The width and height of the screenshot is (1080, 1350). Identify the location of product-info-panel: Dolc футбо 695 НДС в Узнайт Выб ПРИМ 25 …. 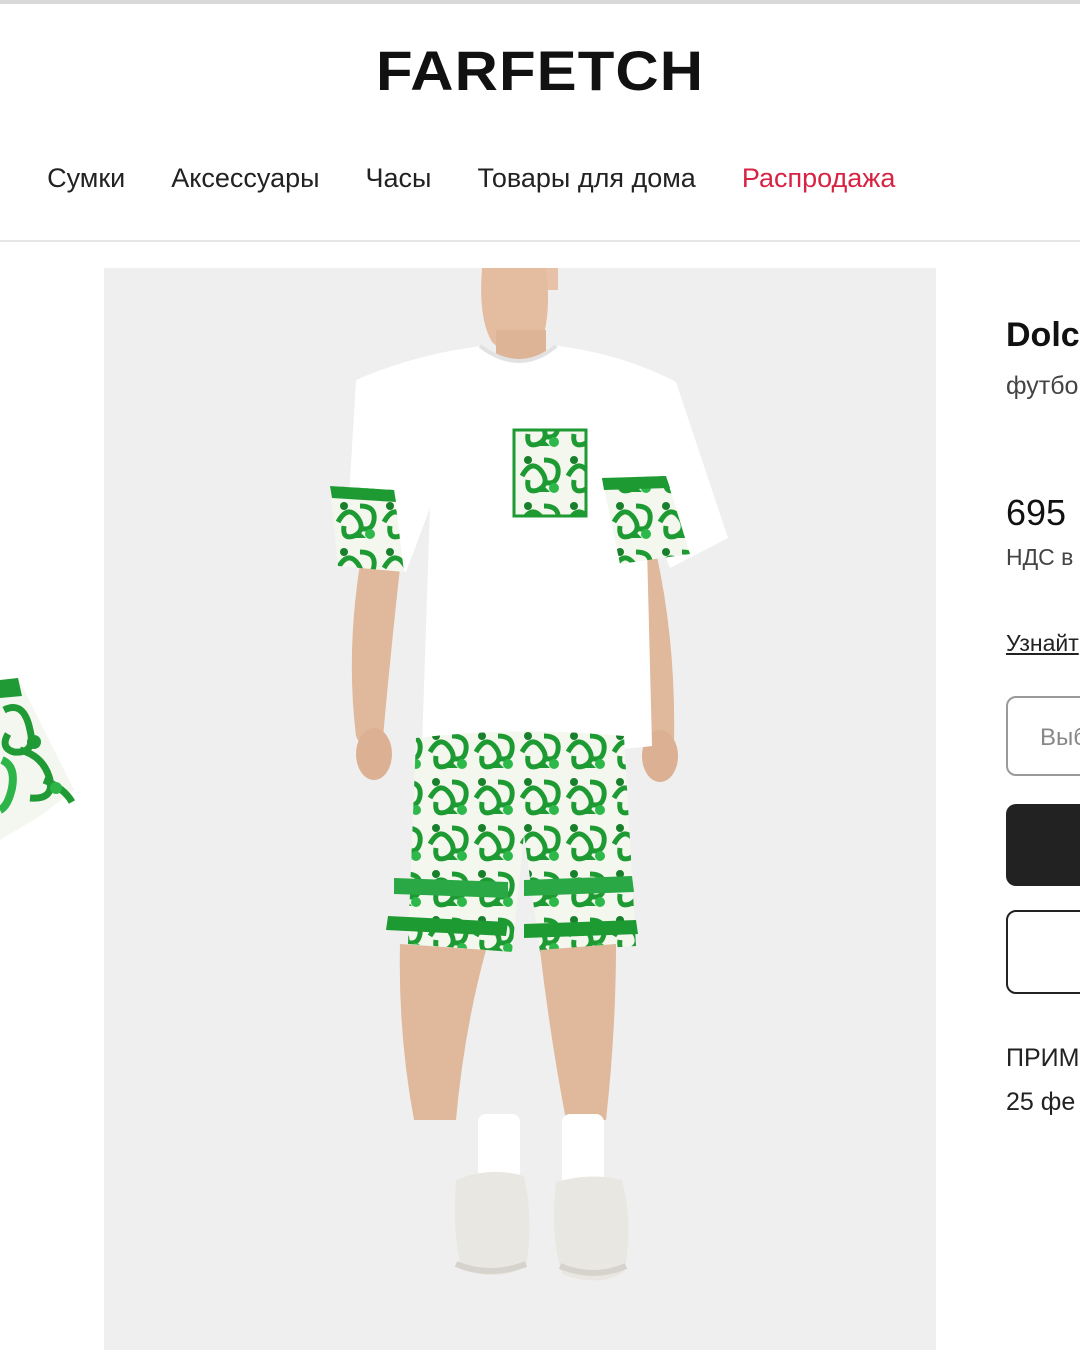
(1043, 825).